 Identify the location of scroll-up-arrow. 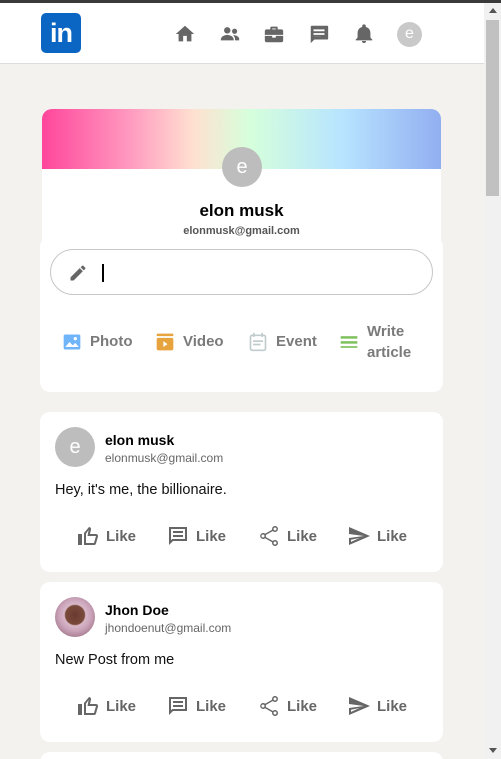
(493, 10).